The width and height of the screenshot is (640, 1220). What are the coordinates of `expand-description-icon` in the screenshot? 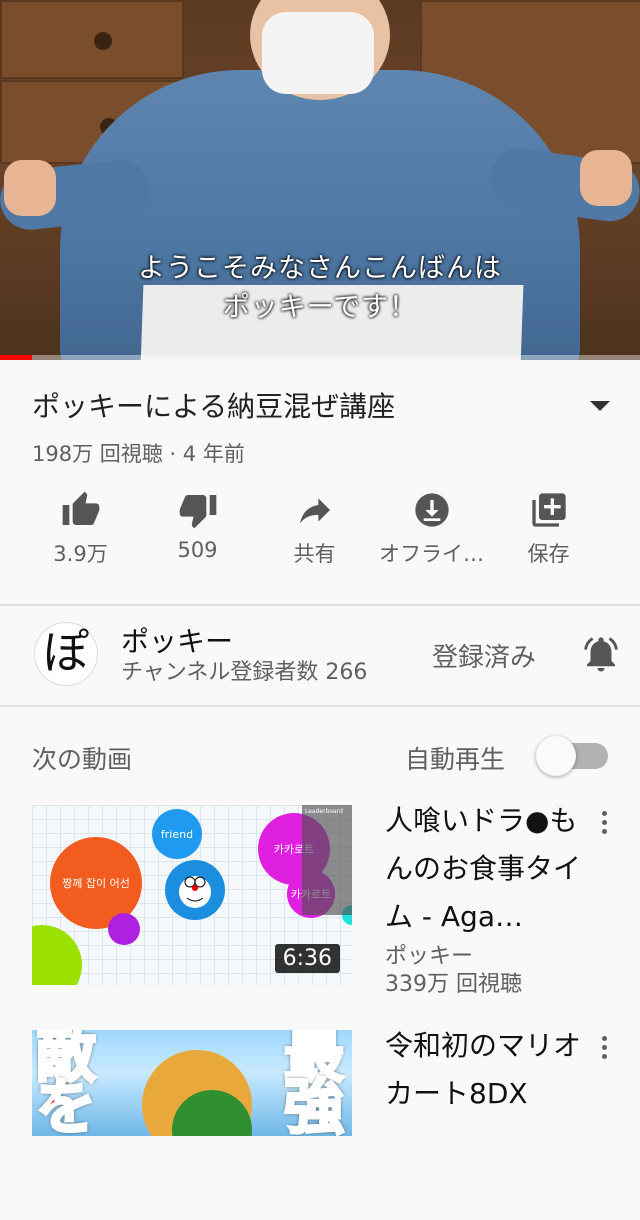 It's located at (600, 406).